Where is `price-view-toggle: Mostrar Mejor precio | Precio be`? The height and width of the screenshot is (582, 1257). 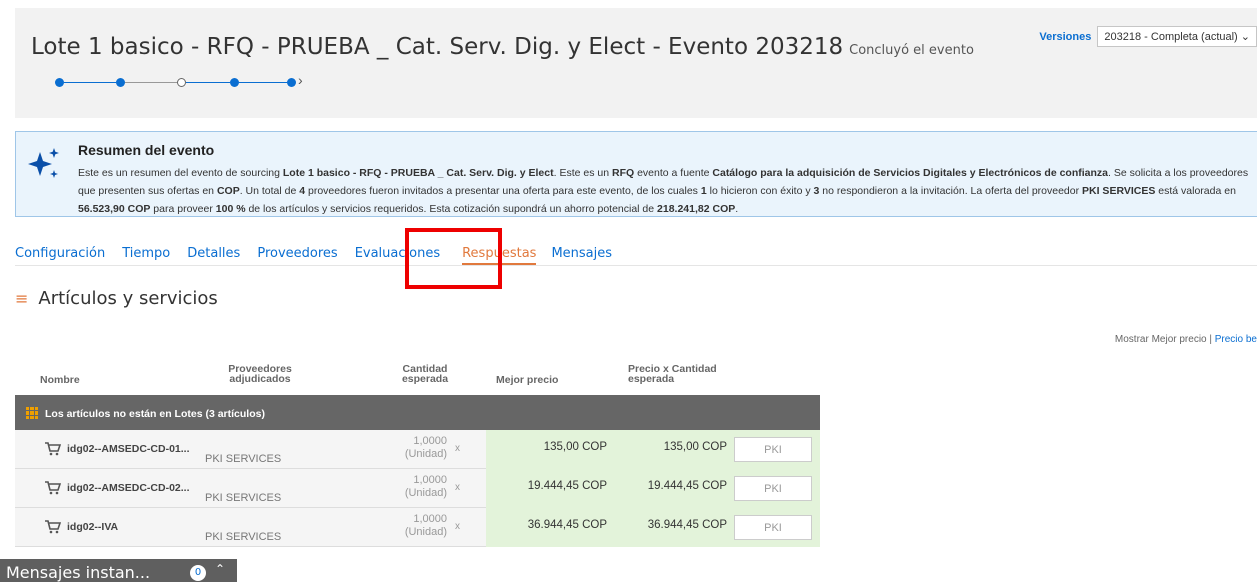
price-view-toggle: Mostrar Mejor precio | Precio be is located at coordinates (1186, 339).